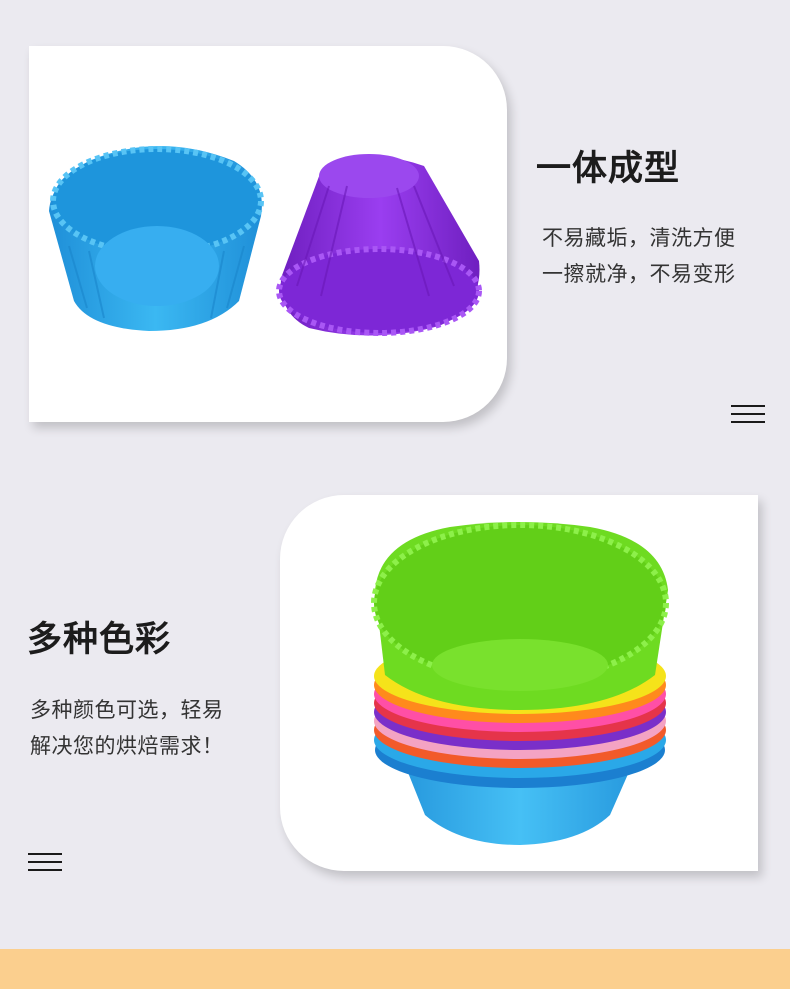 This screenshot has height=989, width=790. I want to click on description-line: 一擦就净，不易变形, so click(639, 274).